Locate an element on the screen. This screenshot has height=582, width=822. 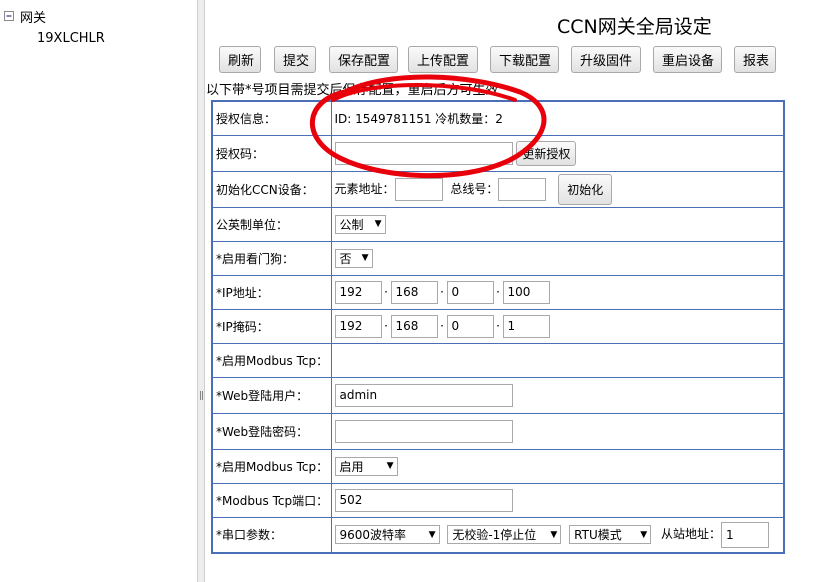
row-unit-system: 公英制单位： 公制 ▼ is located at coordinates (498, 224).